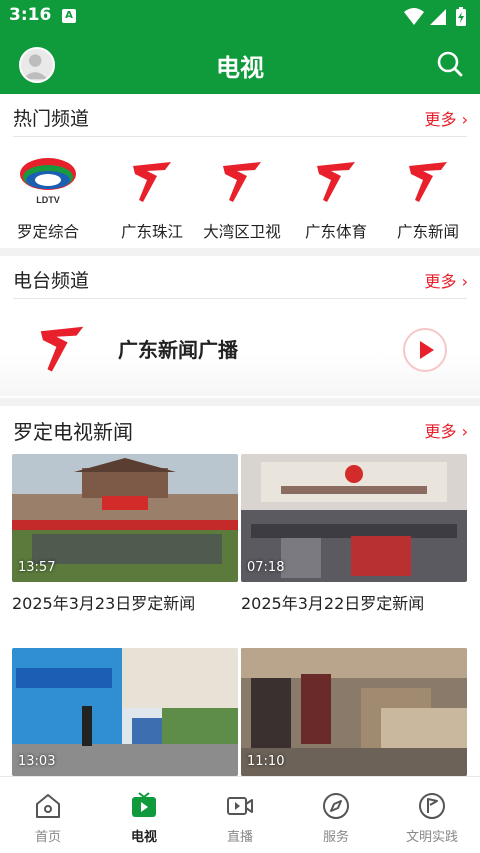  What do you see at coordinates (47, 232) in the screenshot?
I see `channel-name: 罗定综合` at bounding box center [47, 232].